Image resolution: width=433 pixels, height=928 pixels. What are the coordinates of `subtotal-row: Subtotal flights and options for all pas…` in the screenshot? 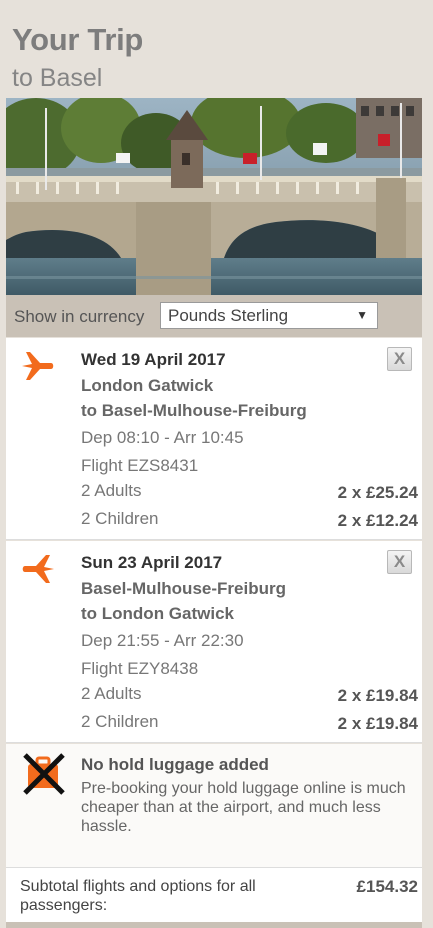 It's located at (214, 895).